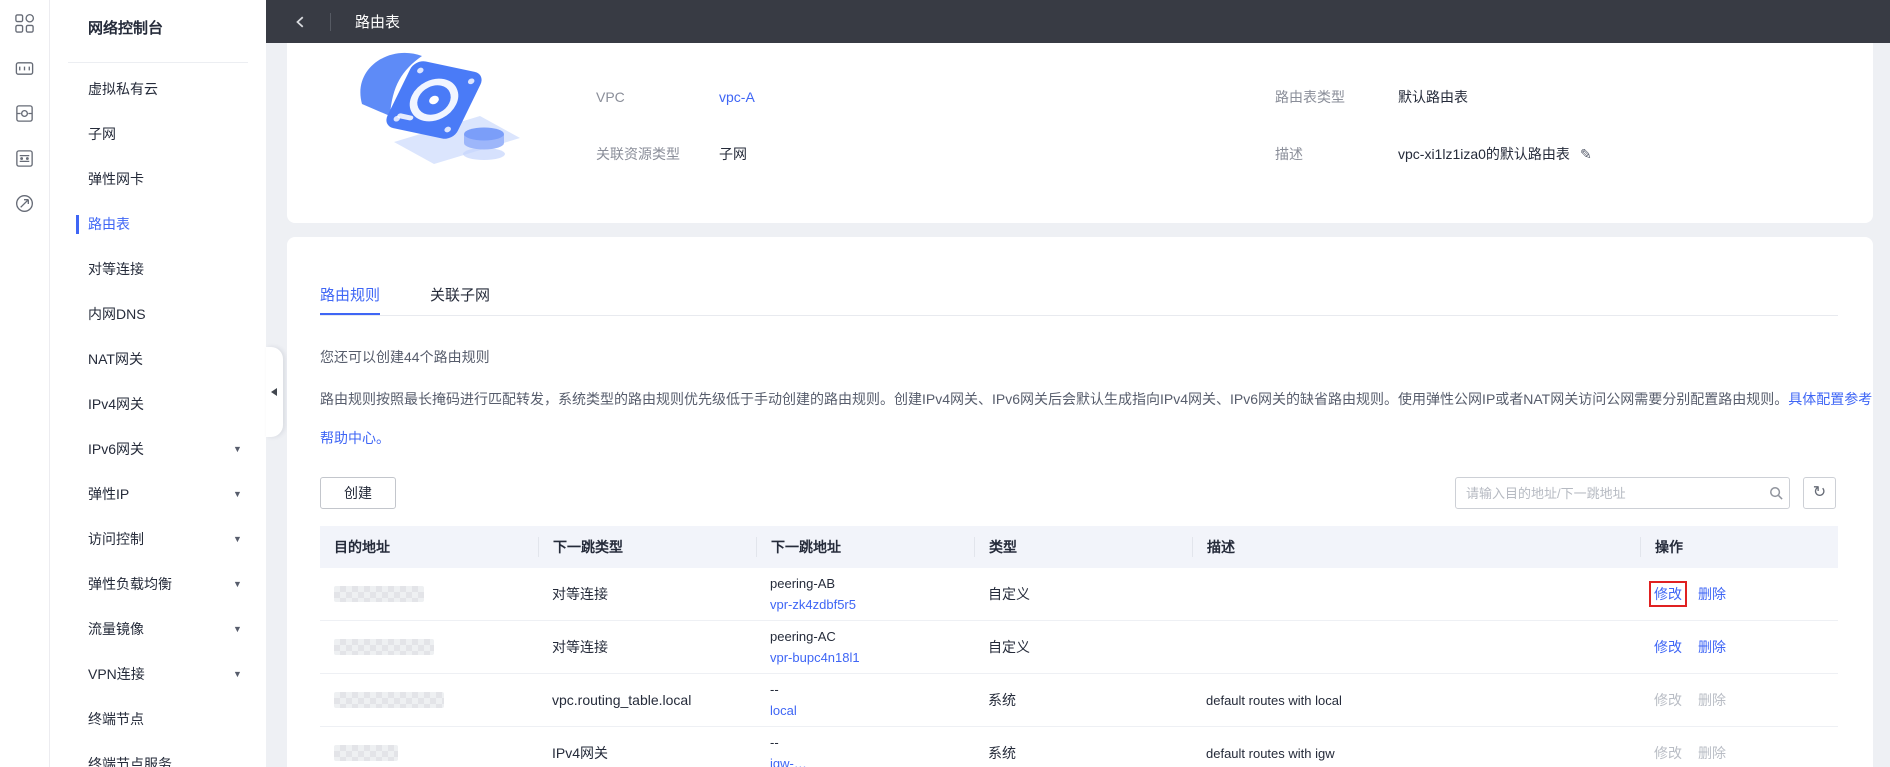  I want to click on field-vpc: VPC, so click(610, 97).